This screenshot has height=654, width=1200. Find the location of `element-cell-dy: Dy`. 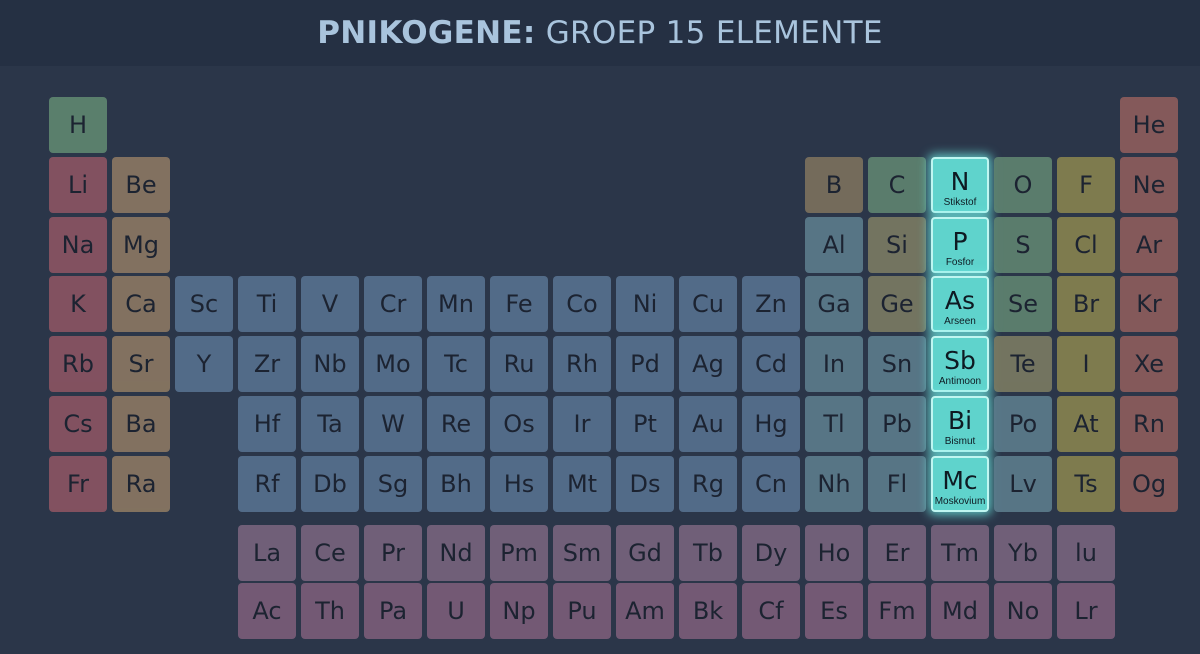

element-cell-dy: Dy is located at coordinates (771, 553).